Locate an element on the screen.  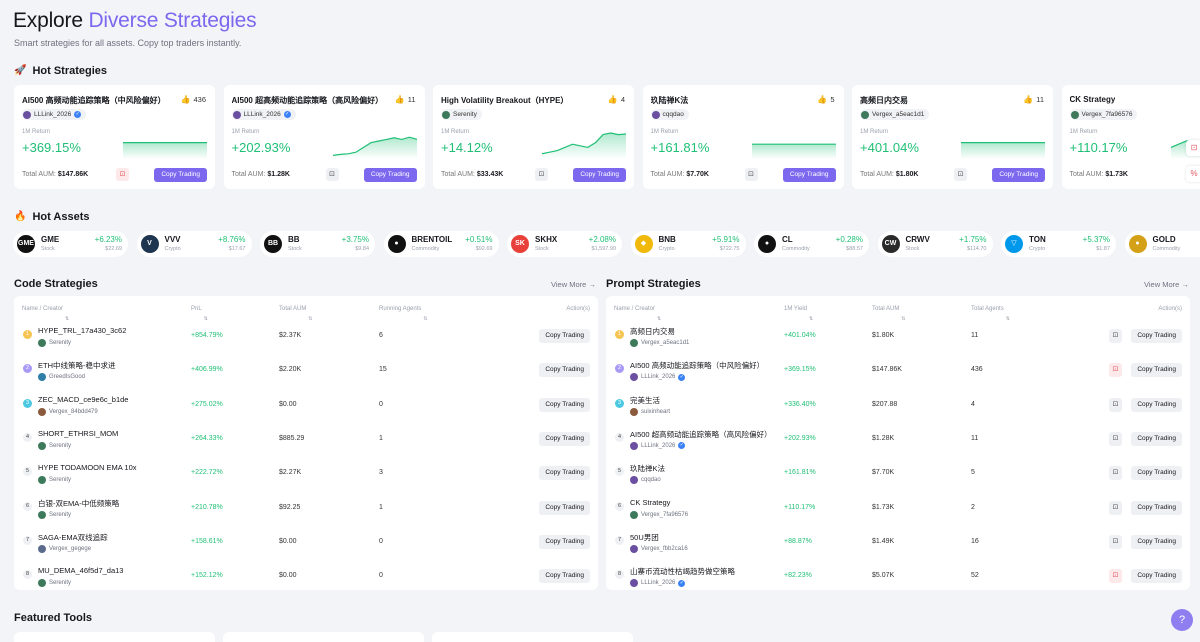
asset-chip: BB BB Stock +3.75% $9.84 is located at coordinates (317, 244).